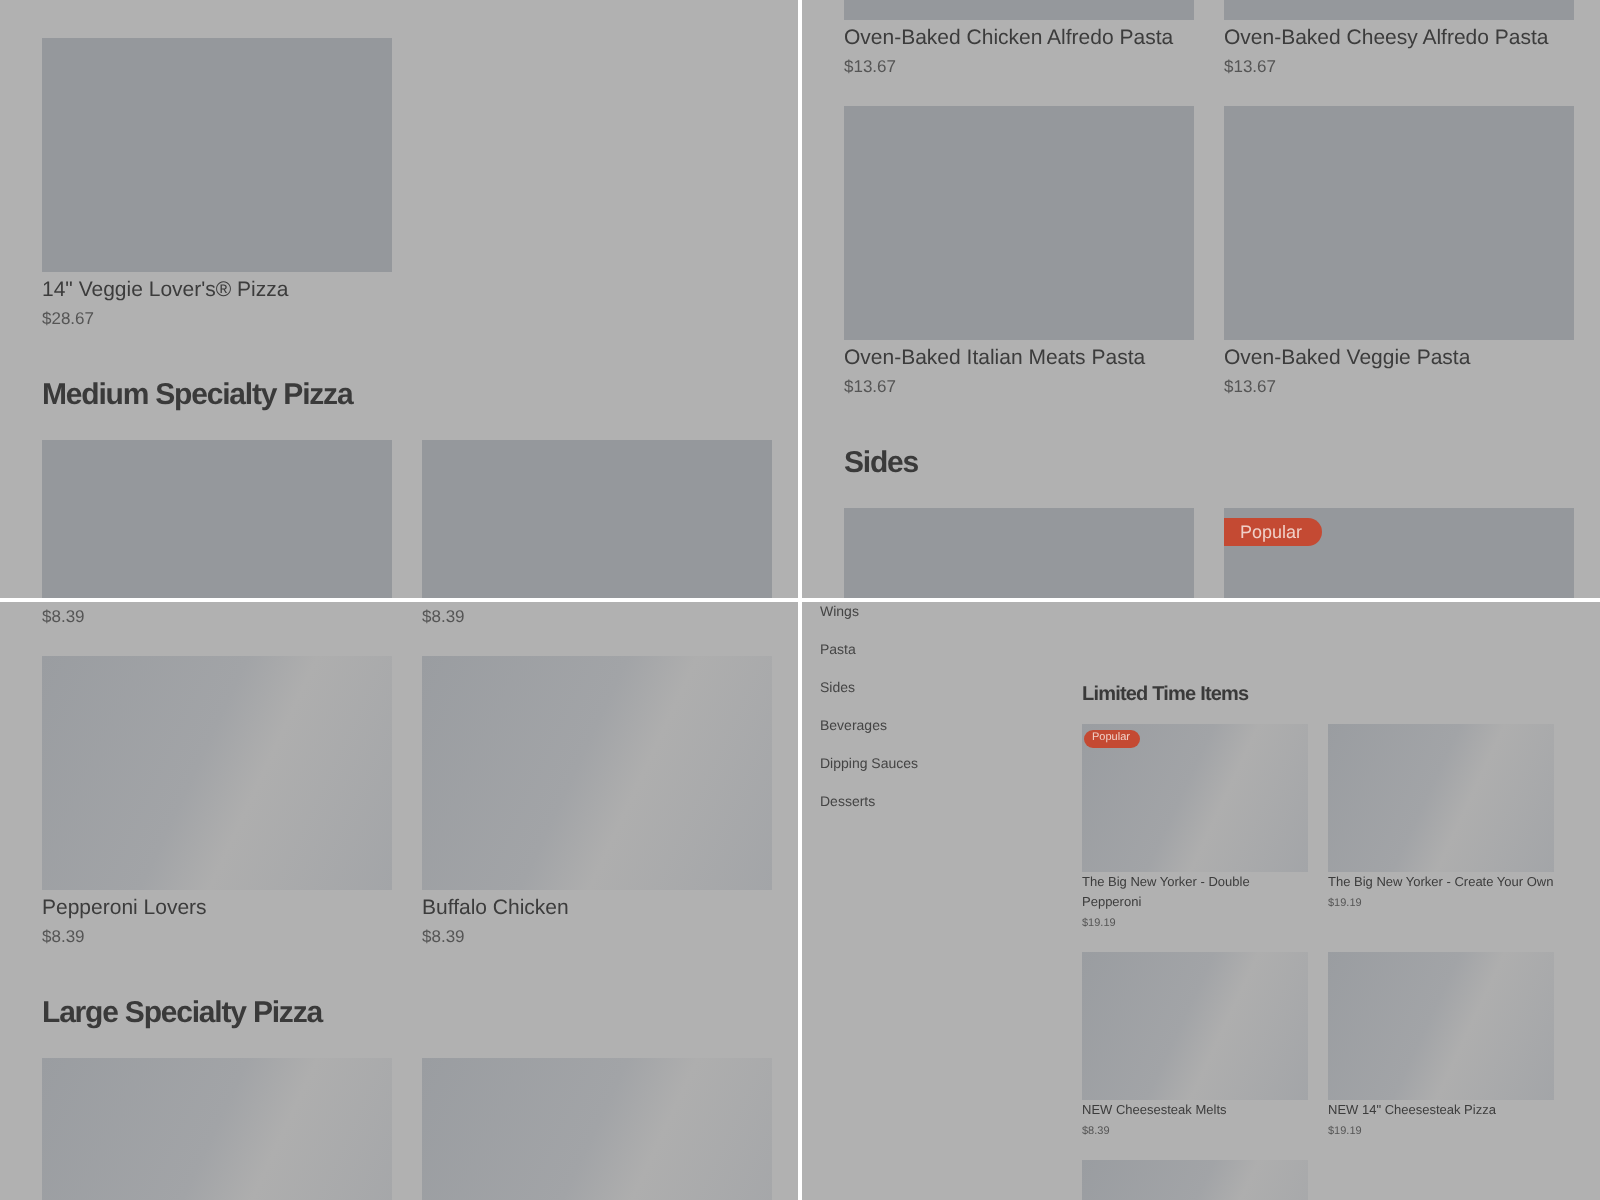 The height and width of the screenshot is (1200, 1600). I want to click on item-name: Pepperoni Lovers, so click(217, 909).